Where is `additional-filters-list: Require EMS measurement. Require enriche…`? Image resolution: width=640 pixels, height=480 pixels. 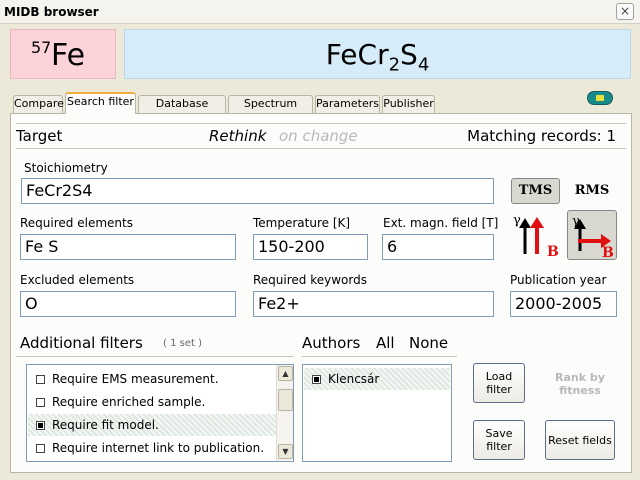
additional-filters-list: Require EMS measurement. Require enriche… is located at coordinates (160, 413).